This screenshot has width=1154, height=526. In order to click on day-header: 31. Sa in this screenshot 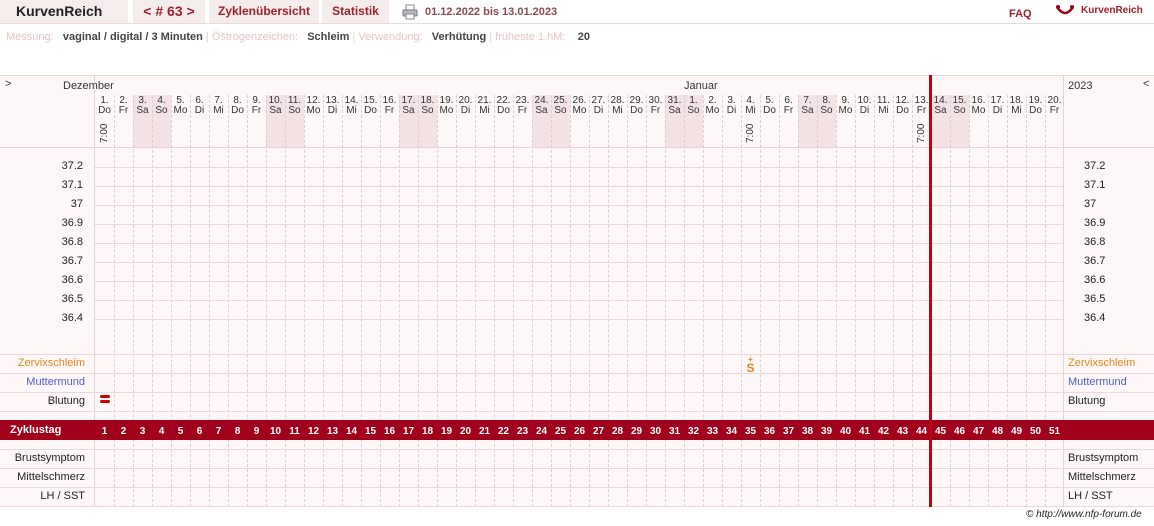, I will do `click(674, 121)`.